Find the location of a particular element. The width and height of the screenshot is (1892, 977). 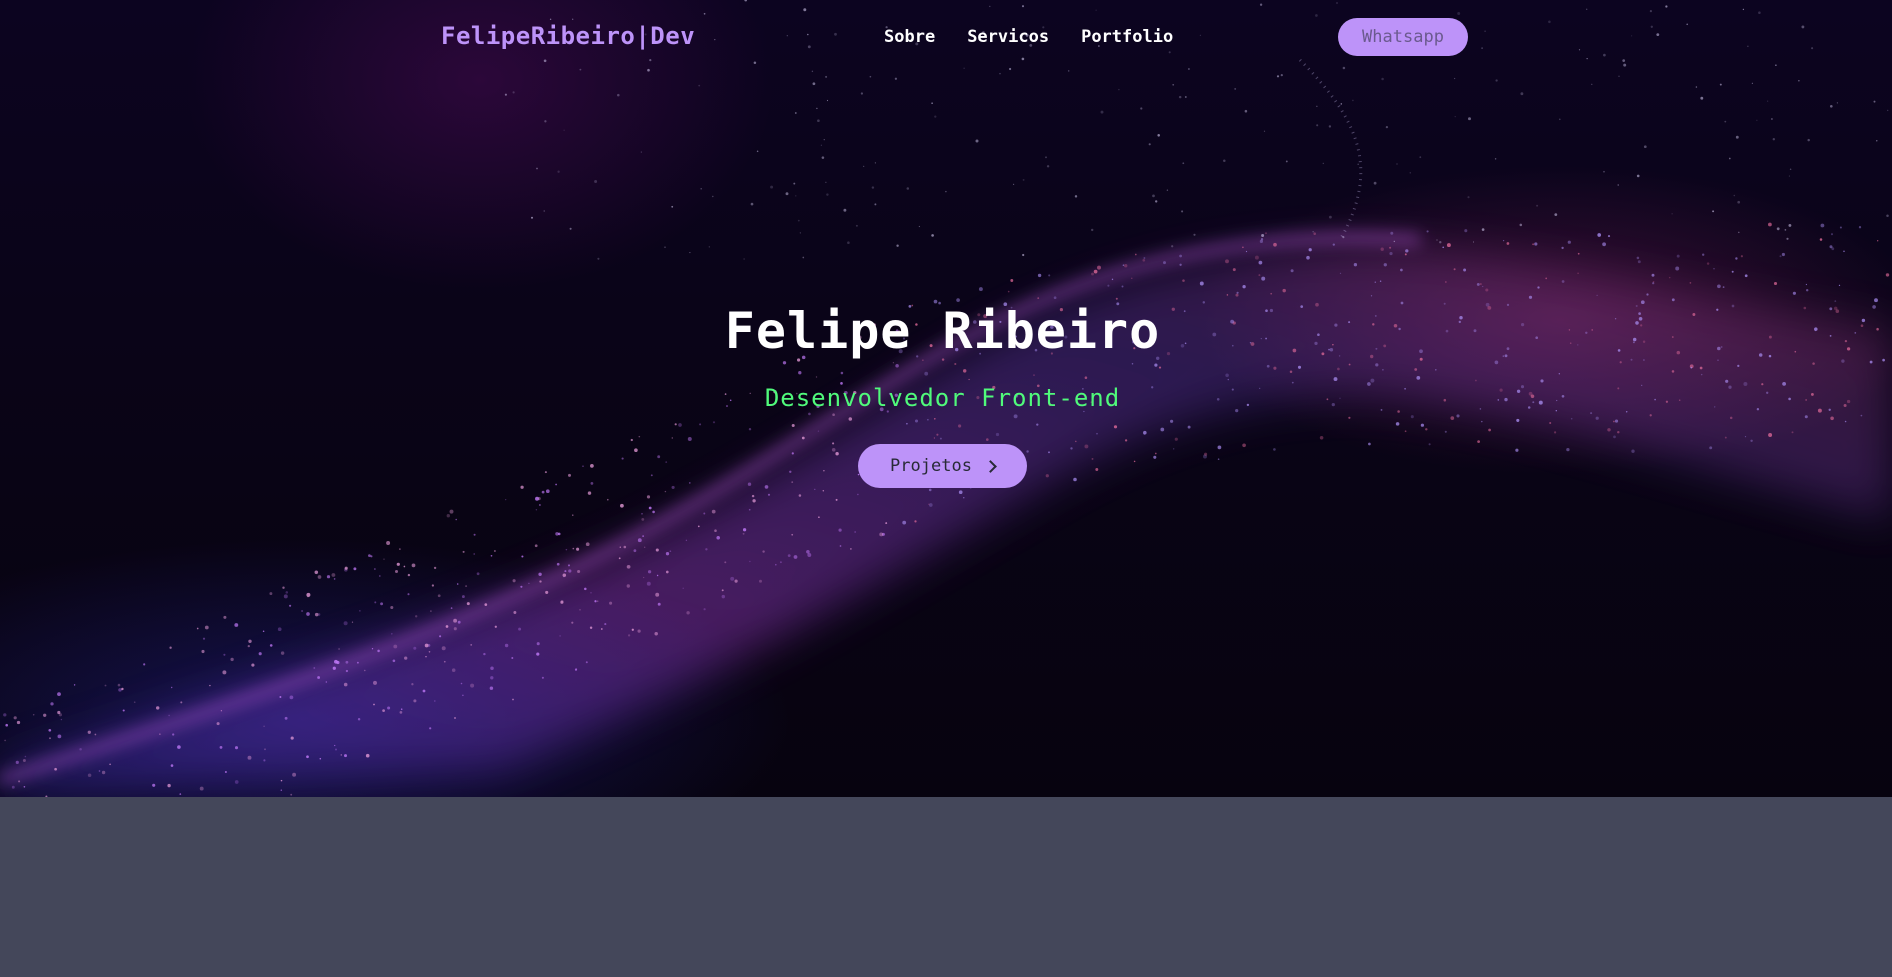

hero-title: Felipe Ribeiro is located at coordinates (942, 331).